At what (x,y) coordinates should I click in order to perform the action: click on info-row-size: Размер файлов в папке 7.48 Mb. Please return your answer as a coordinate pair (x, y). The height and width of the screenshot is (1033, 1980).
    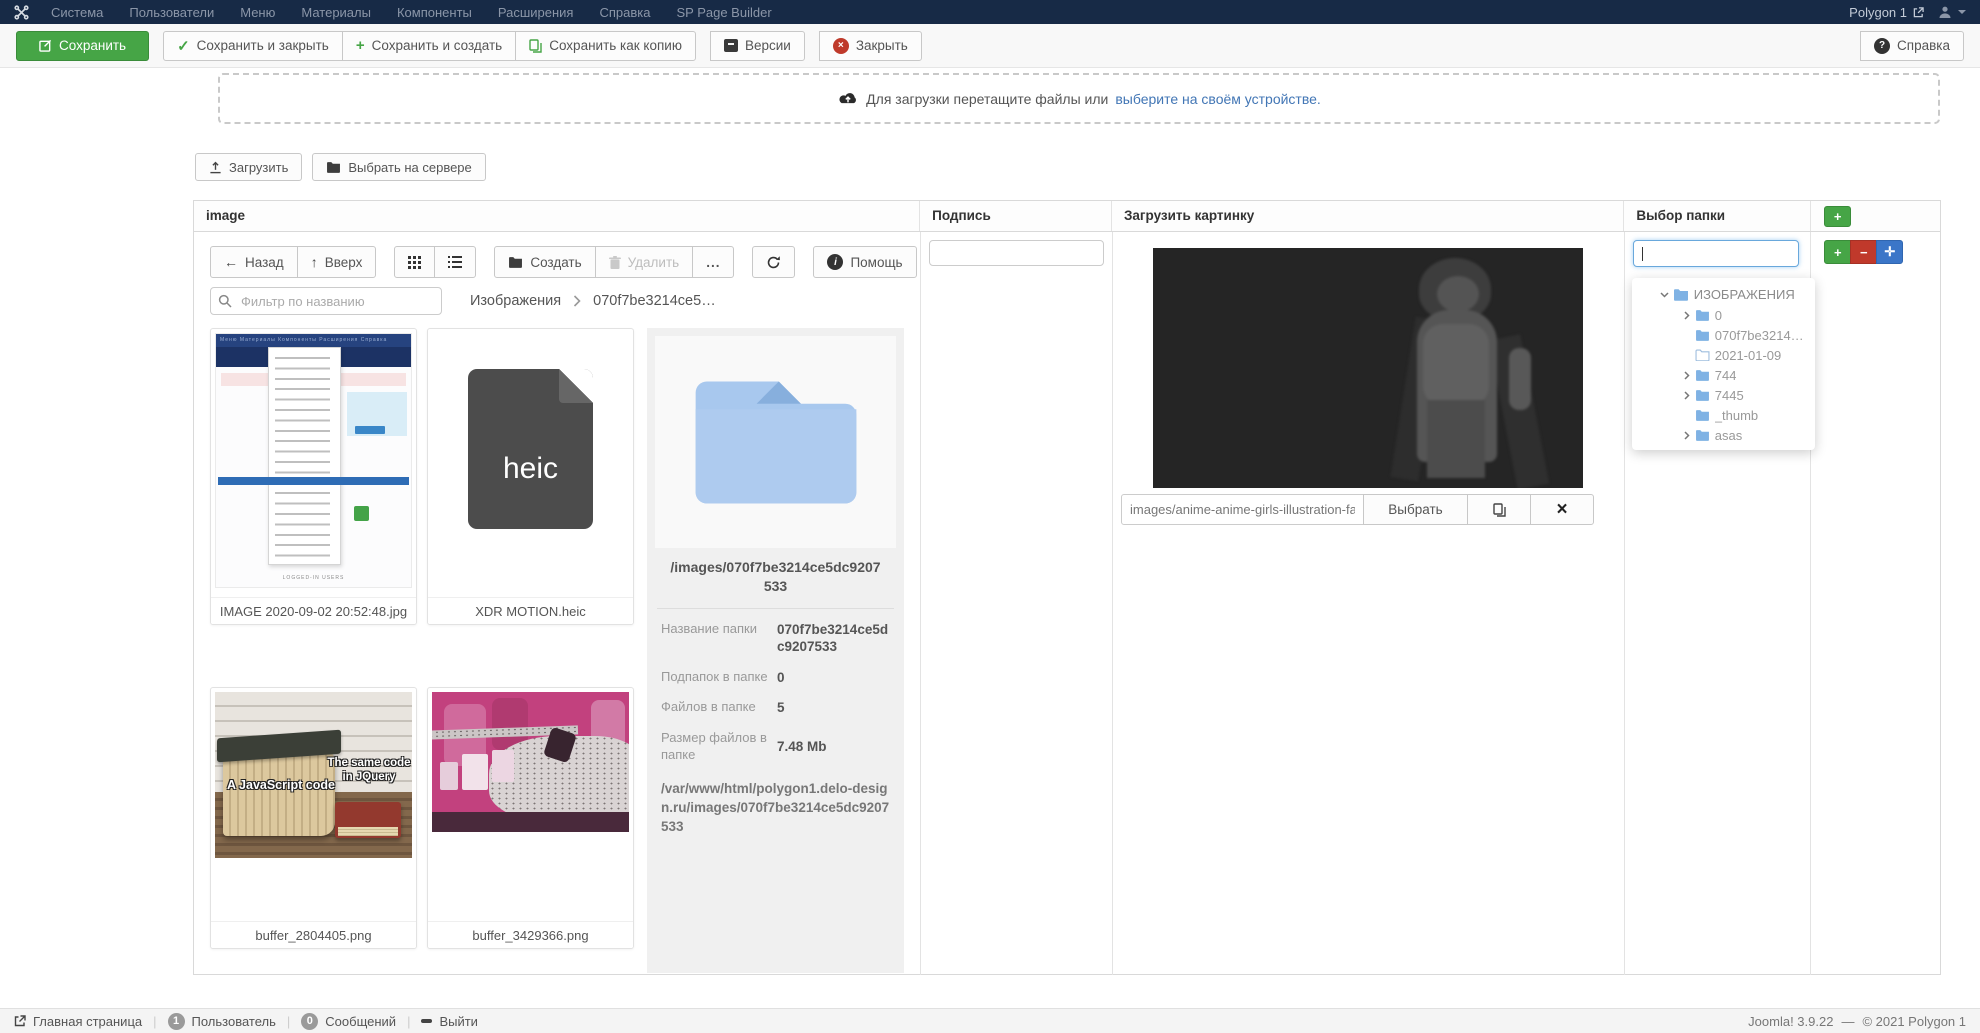
    Looking at the image, I should click on (744, 745).